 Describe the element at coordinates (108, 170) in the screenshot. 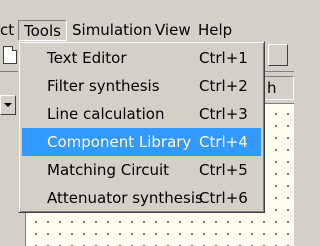

I see `menu-item-label: Matching Circuit` at that location.